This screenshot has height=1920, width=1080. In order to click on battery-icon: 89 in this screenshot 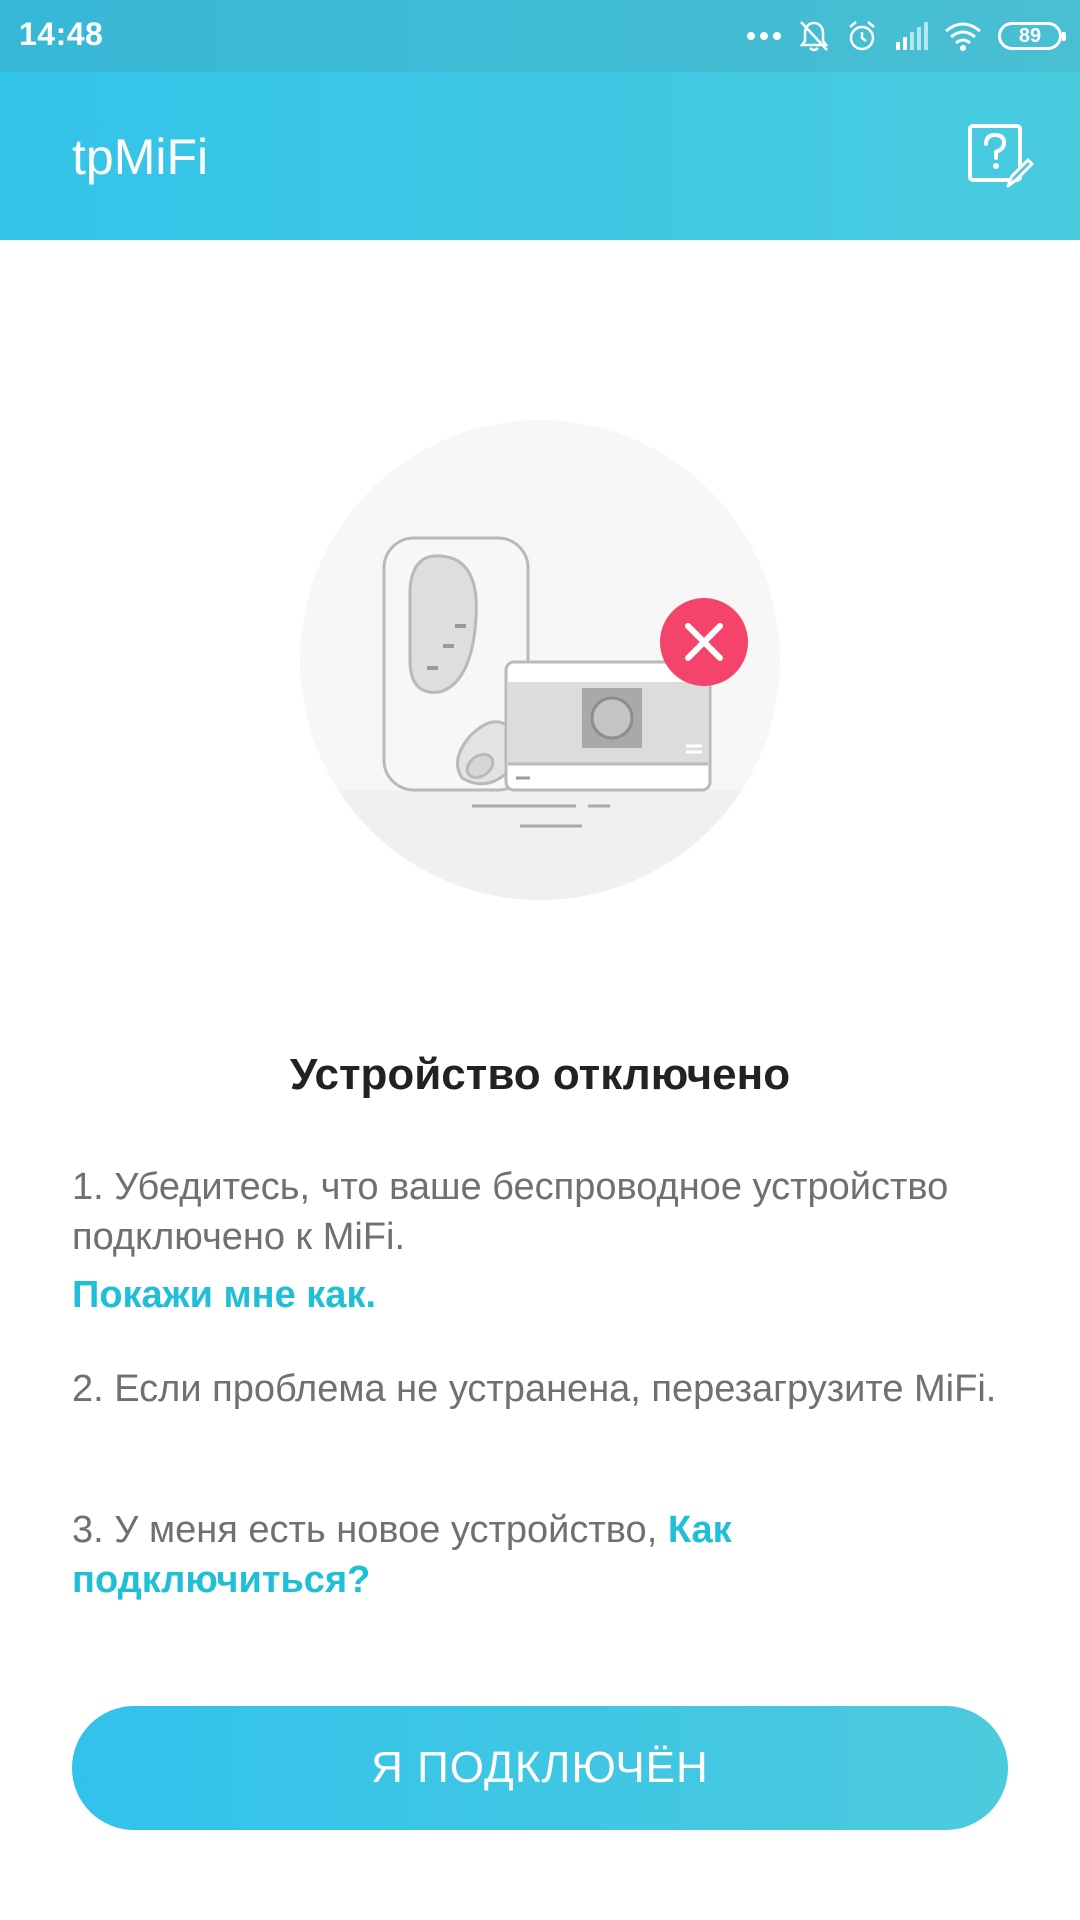, I will do `click(1032, 36)`.